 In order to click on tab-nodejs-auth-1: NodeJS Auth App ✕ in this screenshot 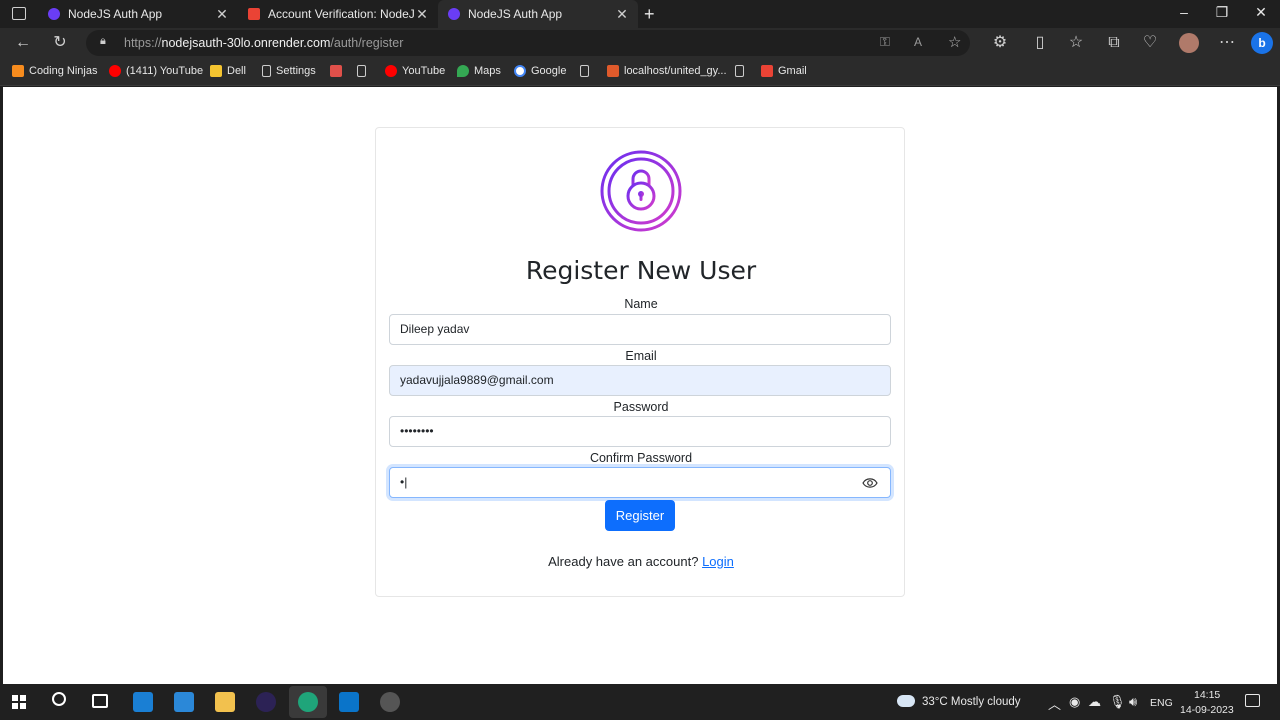, I will do `click(138, 14)`.